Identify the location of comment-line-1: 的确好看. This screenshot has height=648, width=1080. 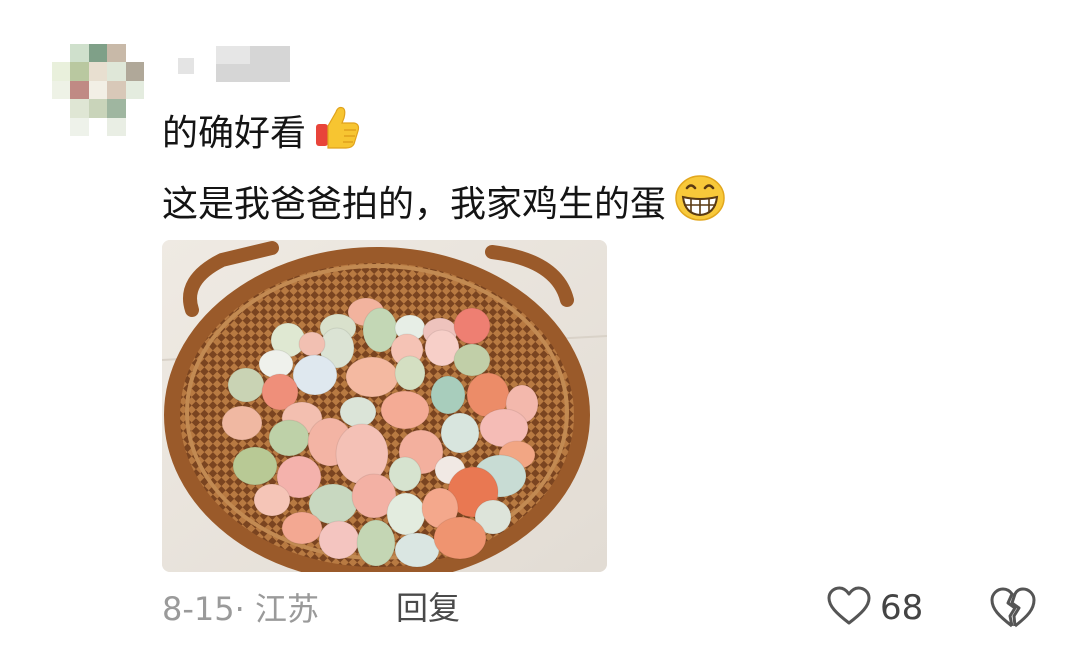
(262, 133).